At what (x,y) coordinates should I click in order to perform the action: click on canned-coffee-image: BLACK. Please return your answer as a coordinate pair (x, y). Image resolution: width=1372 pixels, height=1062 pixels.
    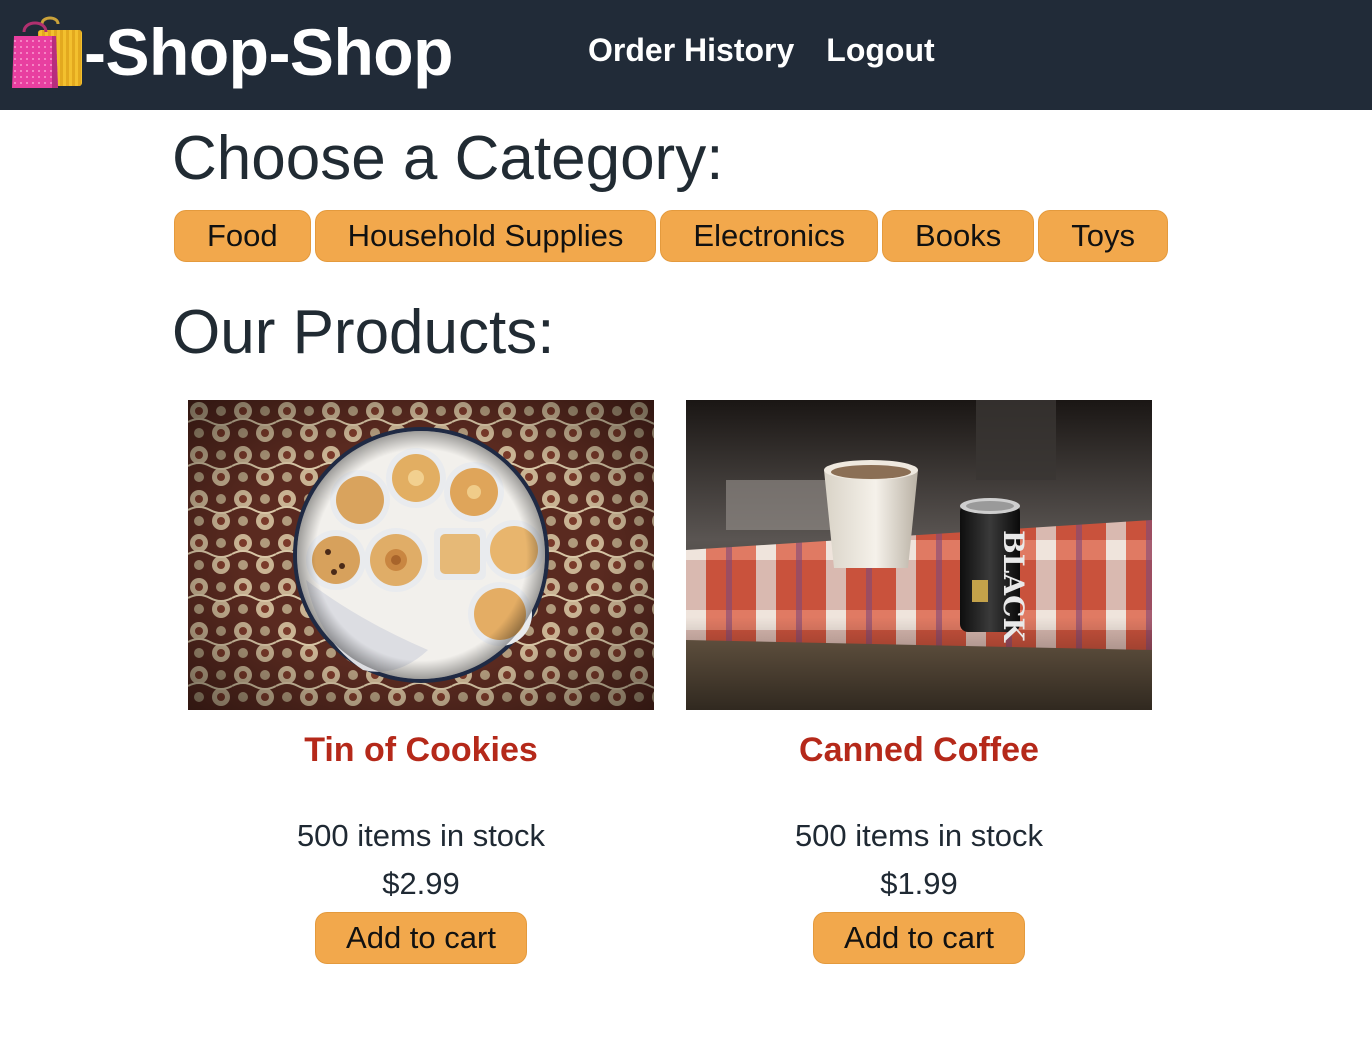
    Looking at the image, I should click on (919, 555).